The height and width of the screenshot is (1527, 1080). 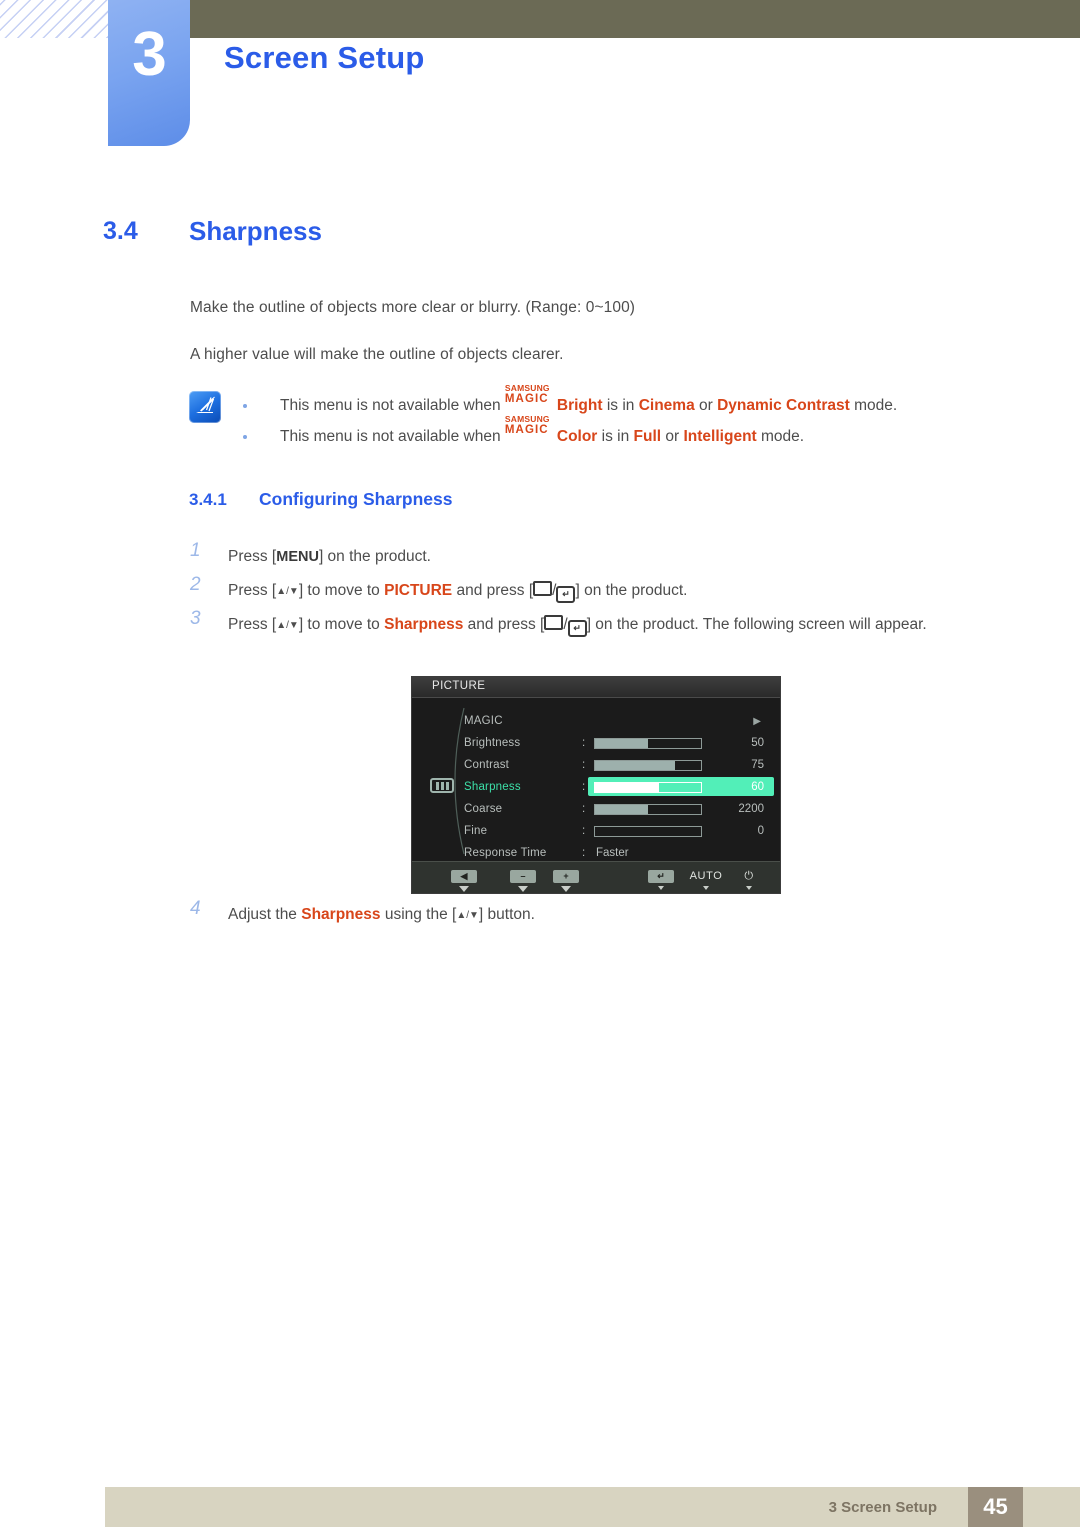 I want to click on section-number: 3.4, so click(x=120, y=231).